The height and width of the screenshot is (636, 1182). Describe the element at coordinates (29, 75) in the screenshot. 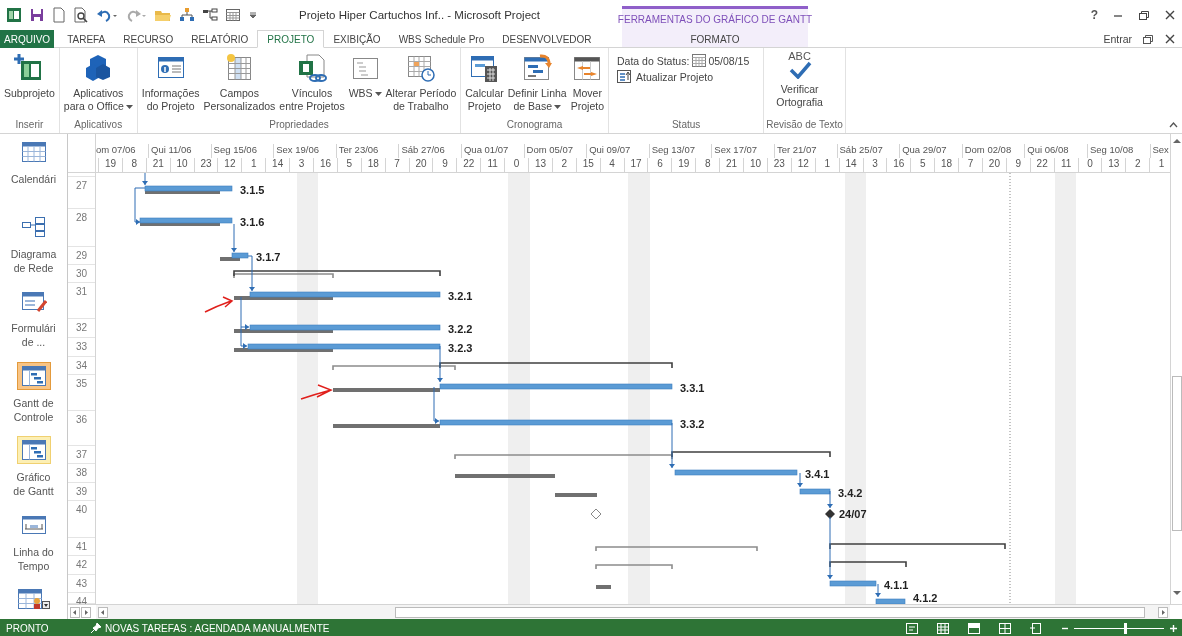

I see `ribbon-button: Subprojeto` at that location.